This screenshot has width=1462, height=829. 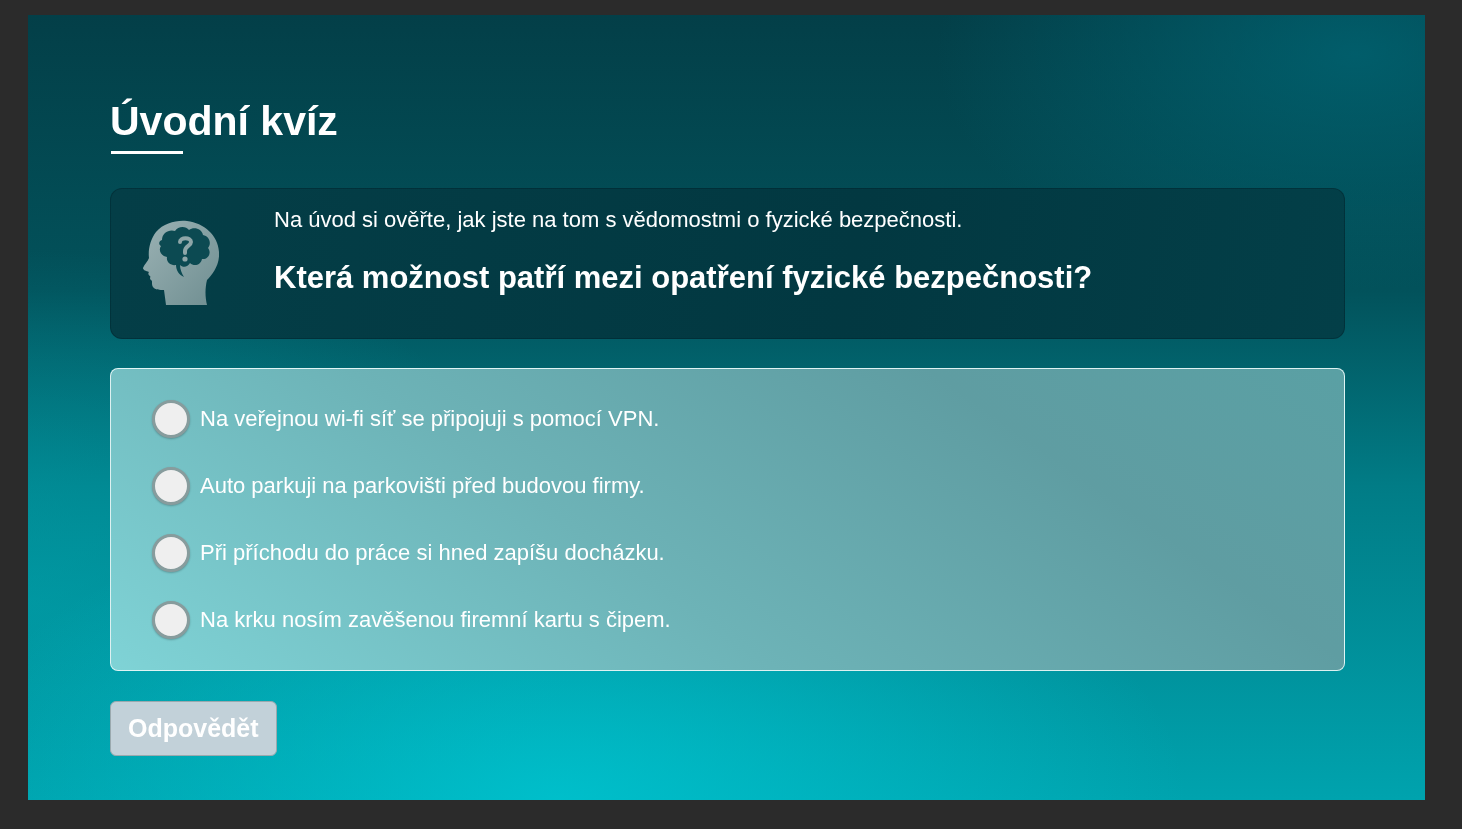 I want to click on head-question-icon, so click(x=180, y=262).